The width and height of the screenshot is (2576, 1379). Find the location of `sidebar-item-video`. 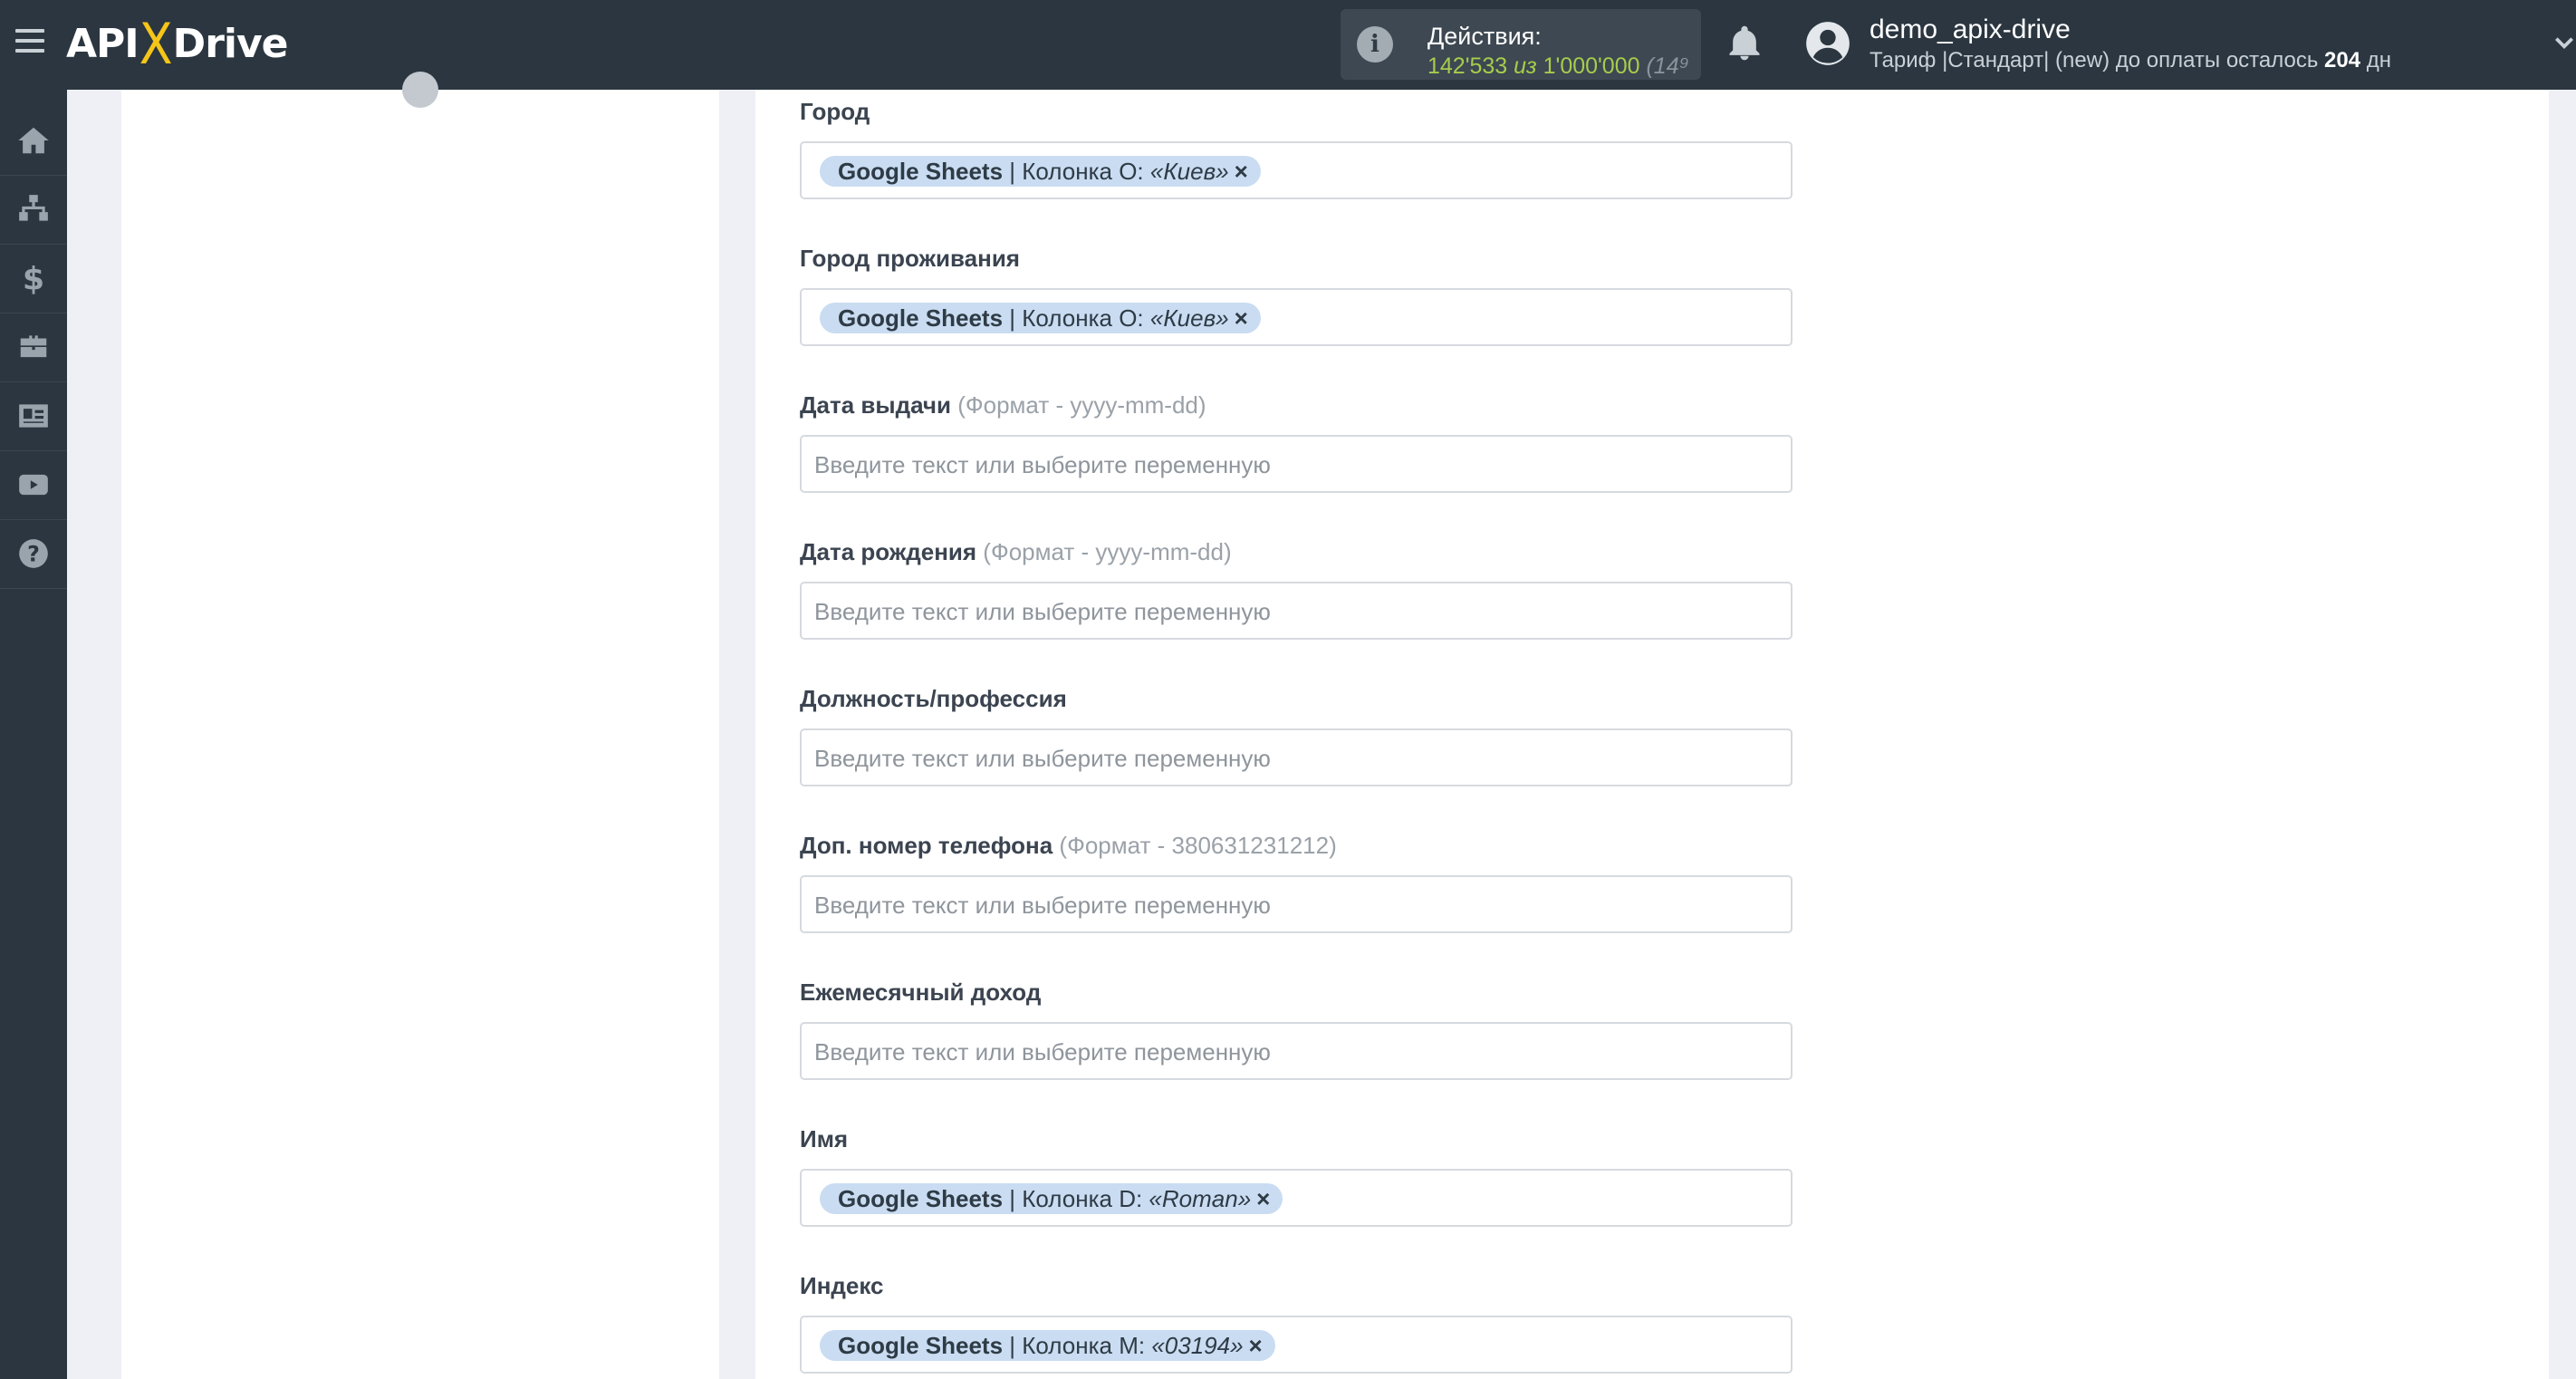

sidebar-item-video is located at coordinates (33, 485).